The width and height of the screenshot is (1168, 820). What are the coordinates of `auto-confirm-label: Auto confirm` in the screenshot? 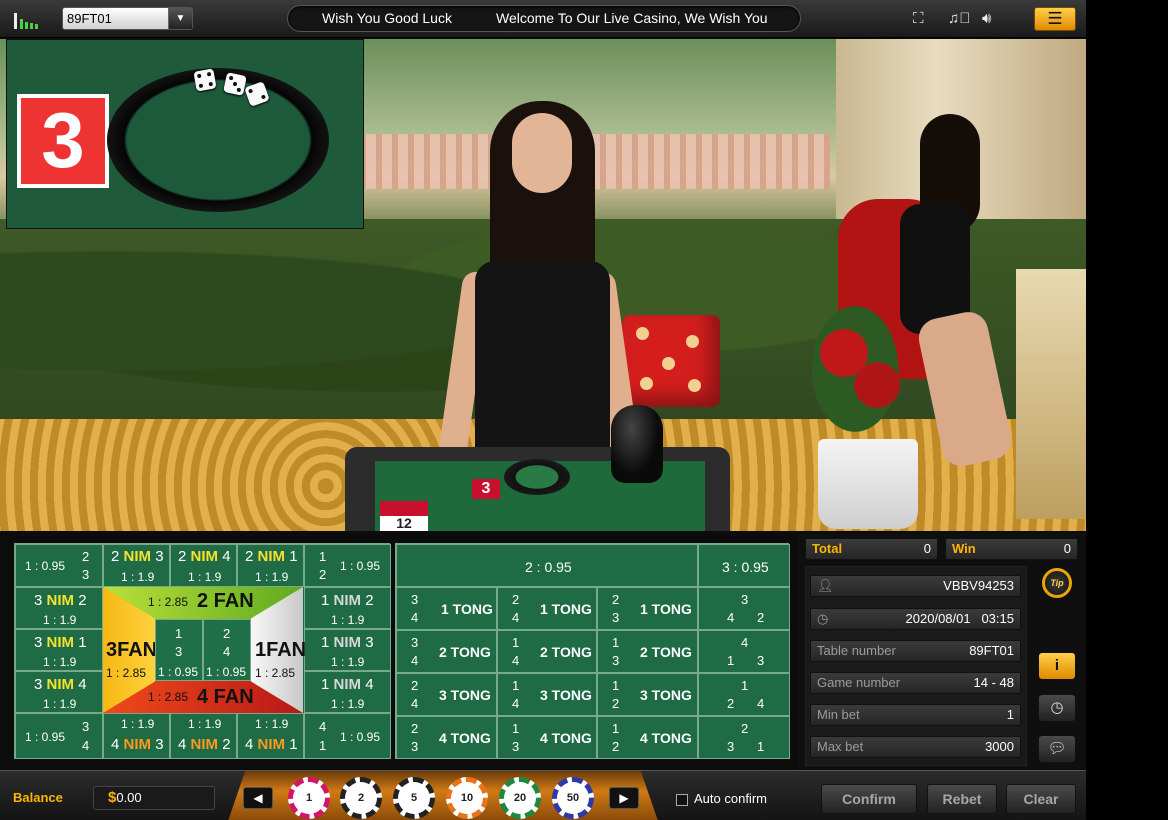 It's located at (730, 798).